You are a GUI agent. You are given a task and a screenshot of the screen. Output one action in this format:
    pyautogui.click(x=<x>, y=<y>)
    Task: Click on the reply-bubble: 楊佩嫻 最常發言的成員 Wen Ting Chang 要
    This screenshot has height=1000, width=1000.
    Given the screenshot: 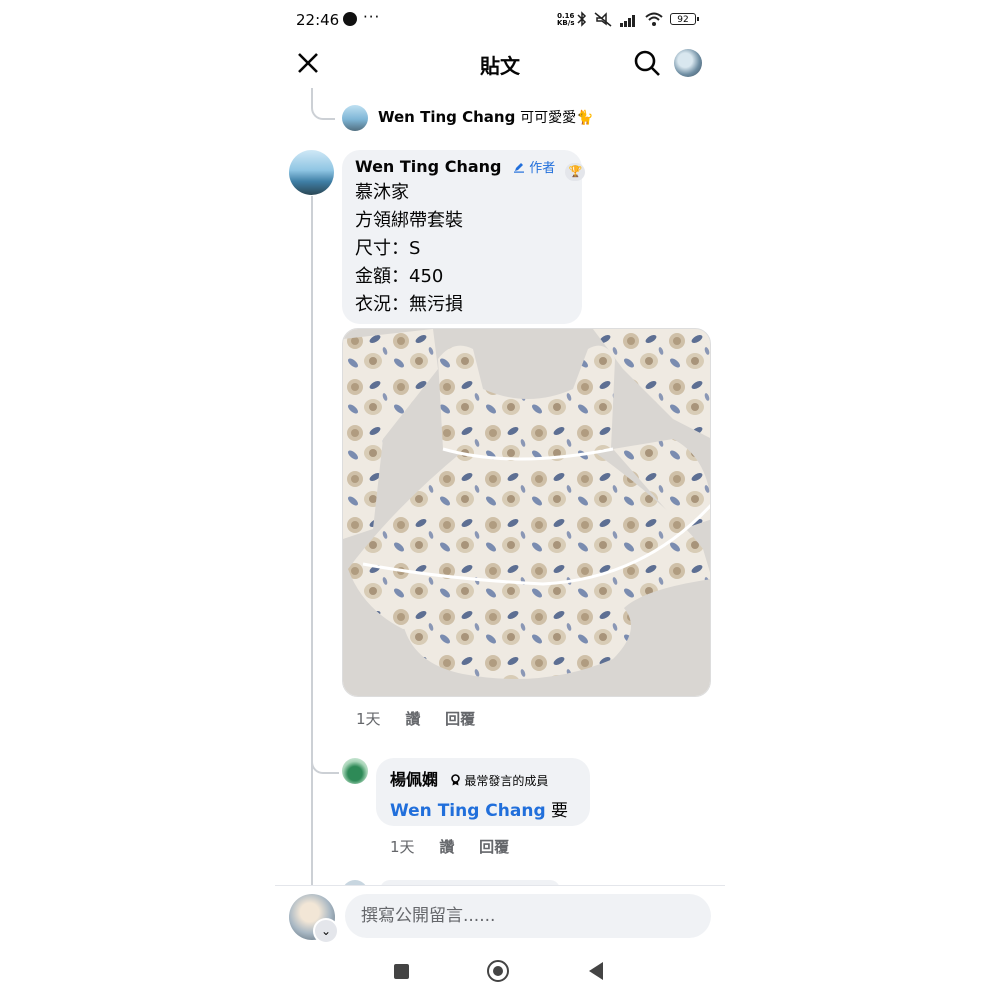 What is the action you would take?
    pyautogui.click(x=483, y=792)
    